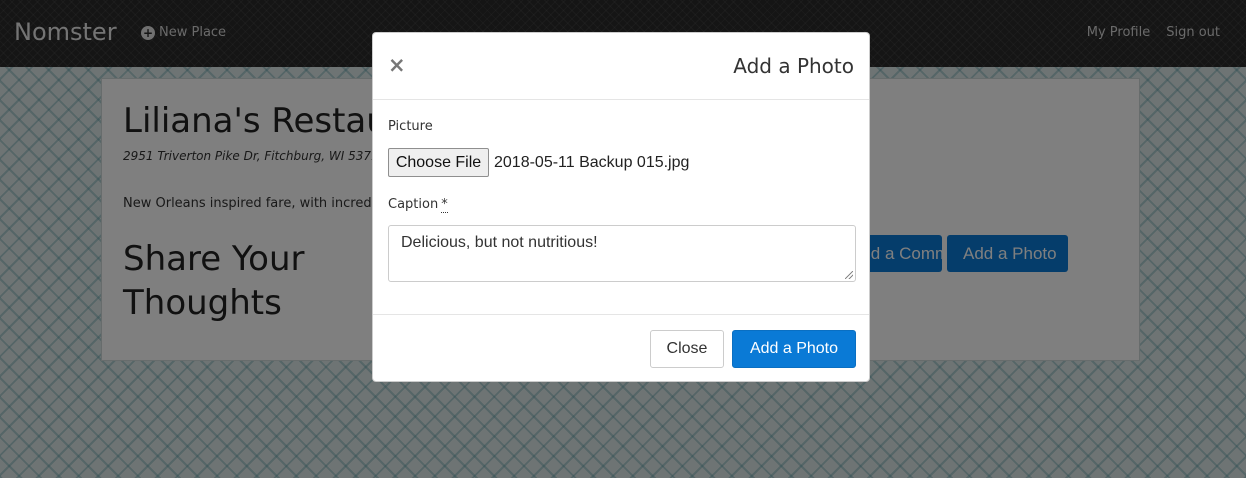 Image resolution: width=1246 pixels, height=478 pixels. Describe the element at coordinates (687, 349) in the screenshot. I see `close-button: Close` at that location.